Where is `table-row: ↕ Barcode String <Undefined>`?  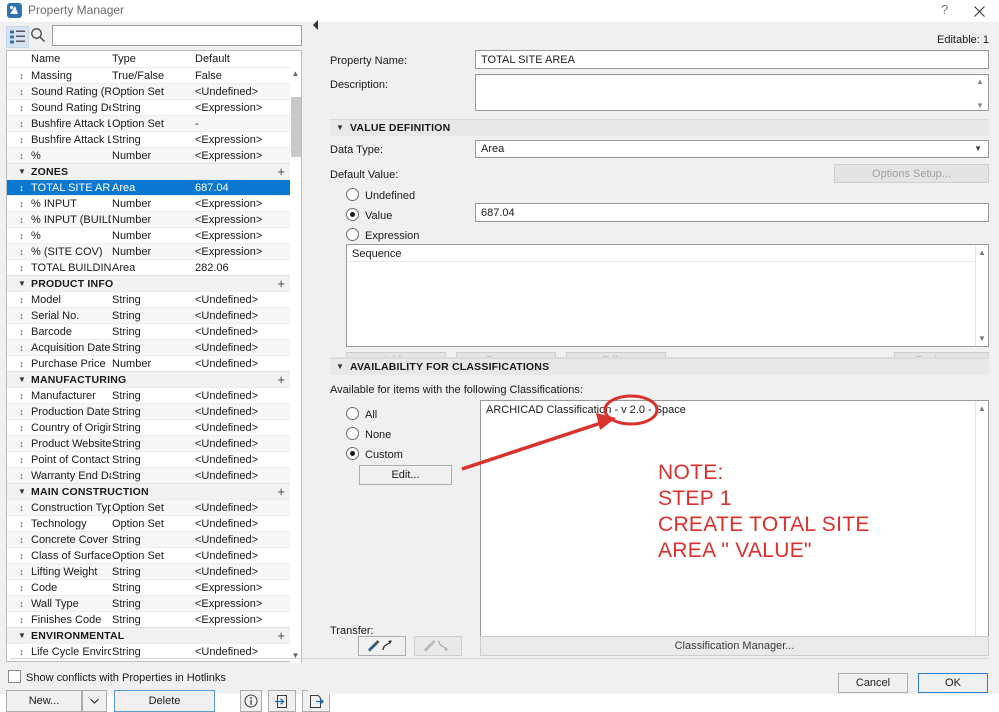
table-row: ↕ Barcode String <Undefined> is located at coordinates (149, 331).